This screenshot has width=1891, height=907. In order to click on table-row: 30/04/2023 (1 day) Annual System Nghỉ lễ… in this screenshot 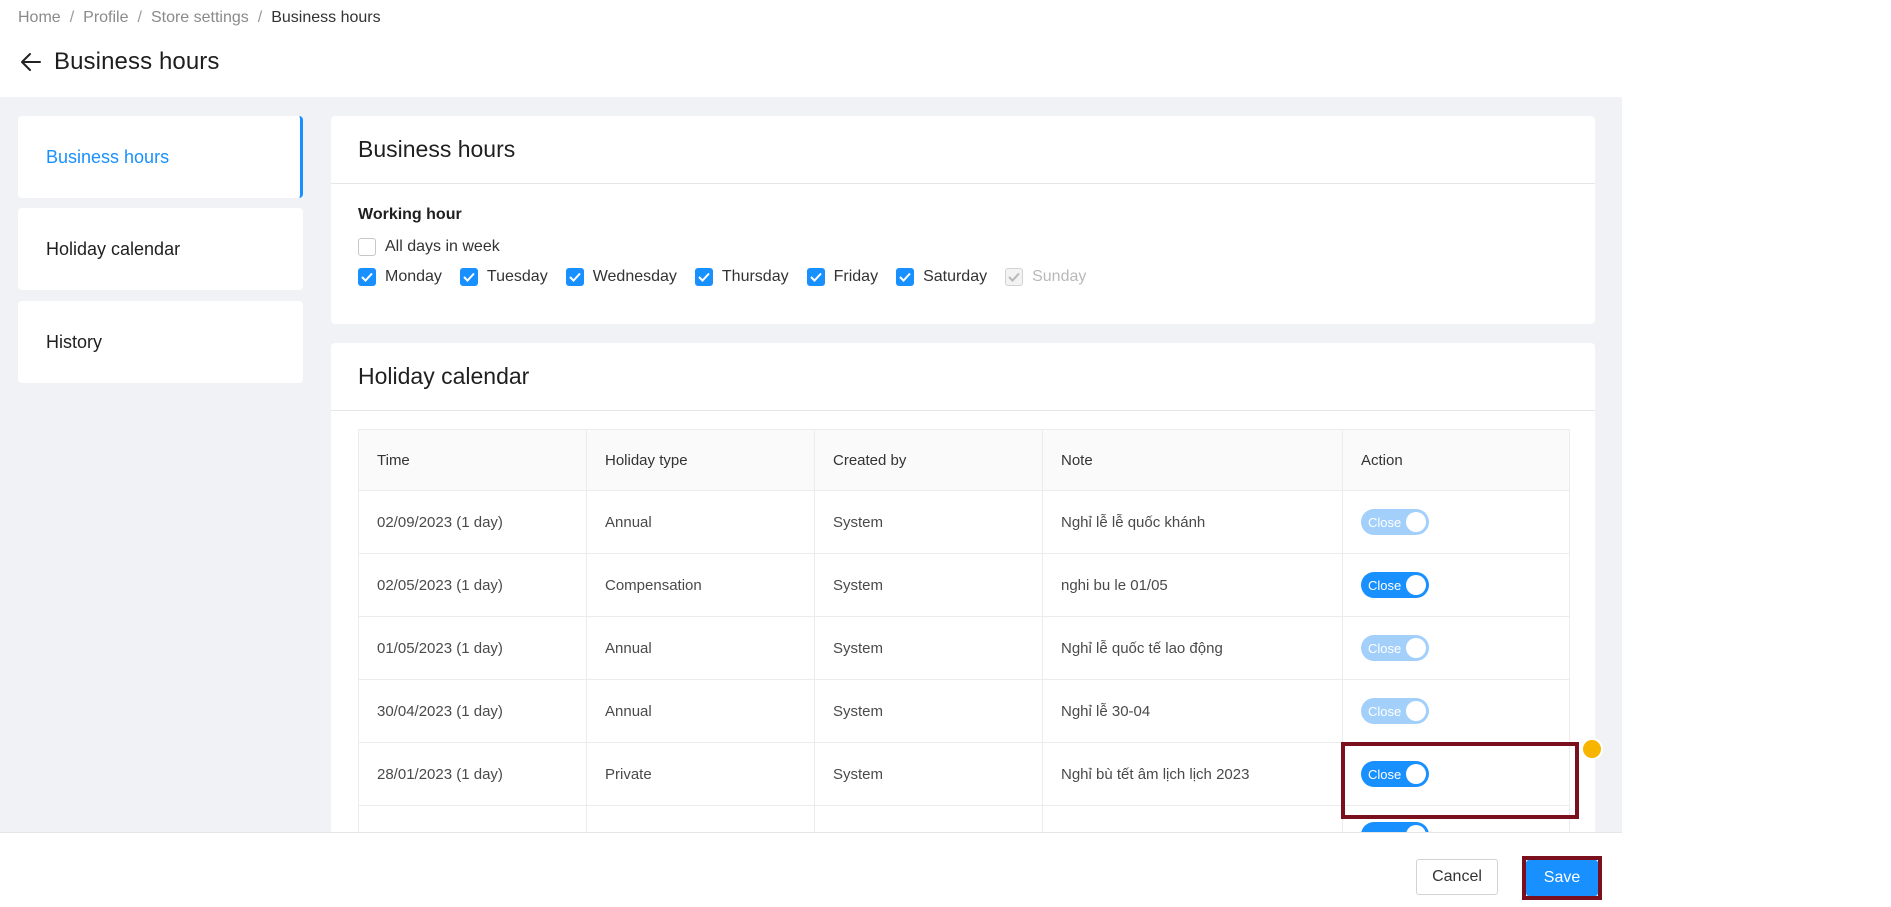, I will do `click(964, 711)`.